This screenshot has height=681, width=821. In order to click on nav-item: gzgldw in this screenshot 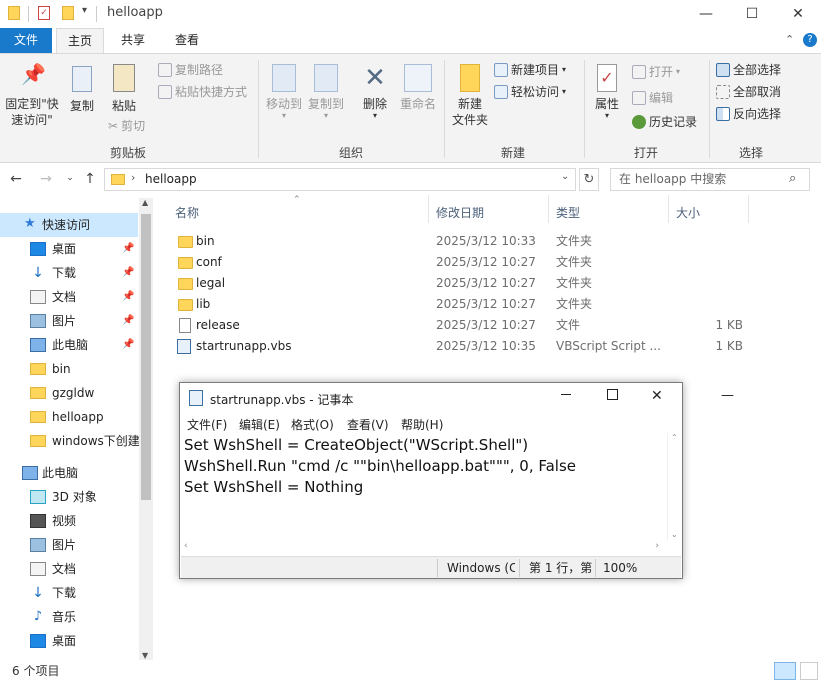, I will do `click(70, 393)`.